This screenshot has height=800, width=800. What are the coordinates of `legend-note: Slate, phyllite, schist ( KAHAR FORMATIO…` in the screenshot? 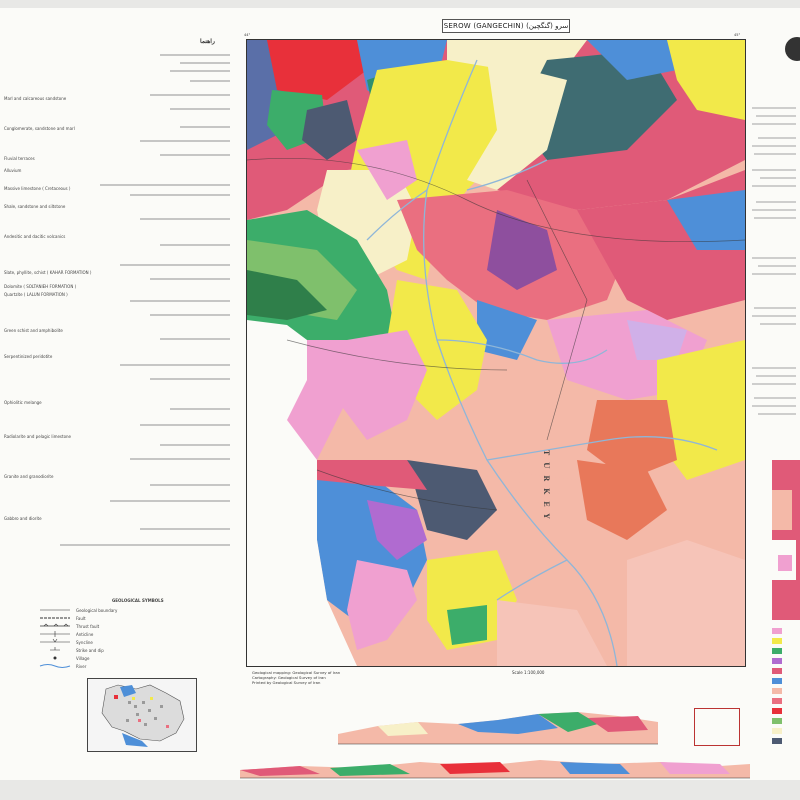 It's located at (48, 272).